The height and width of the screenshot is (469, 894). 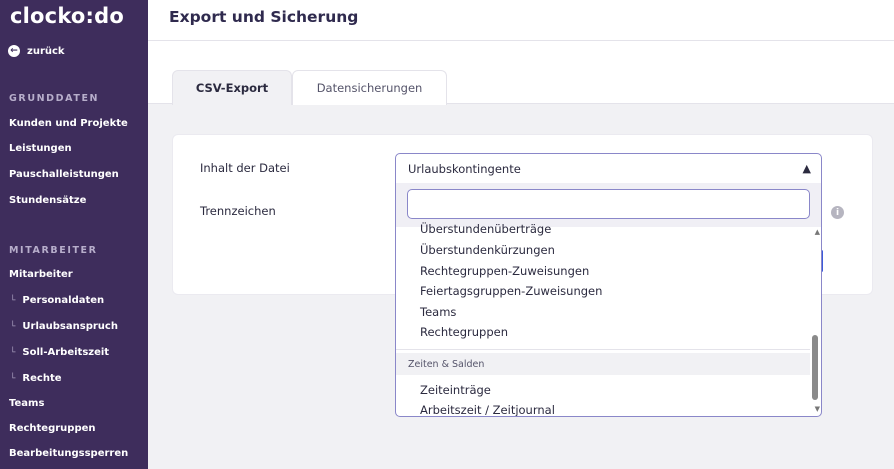 I want to click on sidebar-item-label: Rechte, so click(x=42, y=378).